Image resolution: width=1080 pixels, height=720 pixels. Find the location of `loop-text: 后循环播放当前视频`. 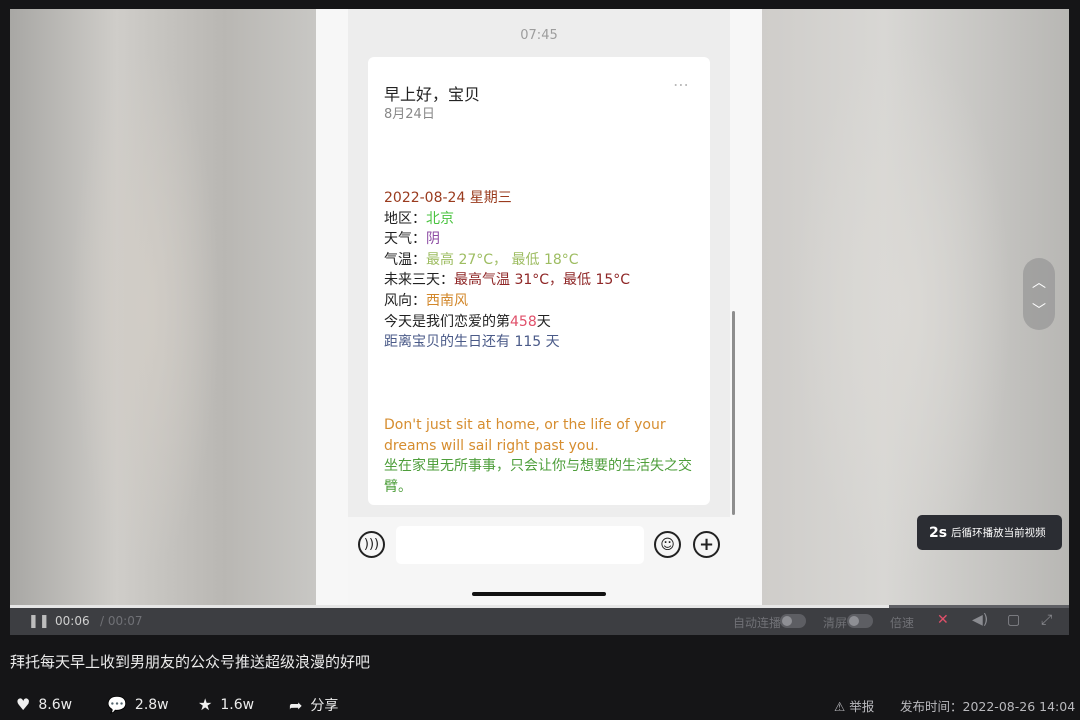

loop-text: 后循环播放当前视频 is located at coordinates (998, 533).